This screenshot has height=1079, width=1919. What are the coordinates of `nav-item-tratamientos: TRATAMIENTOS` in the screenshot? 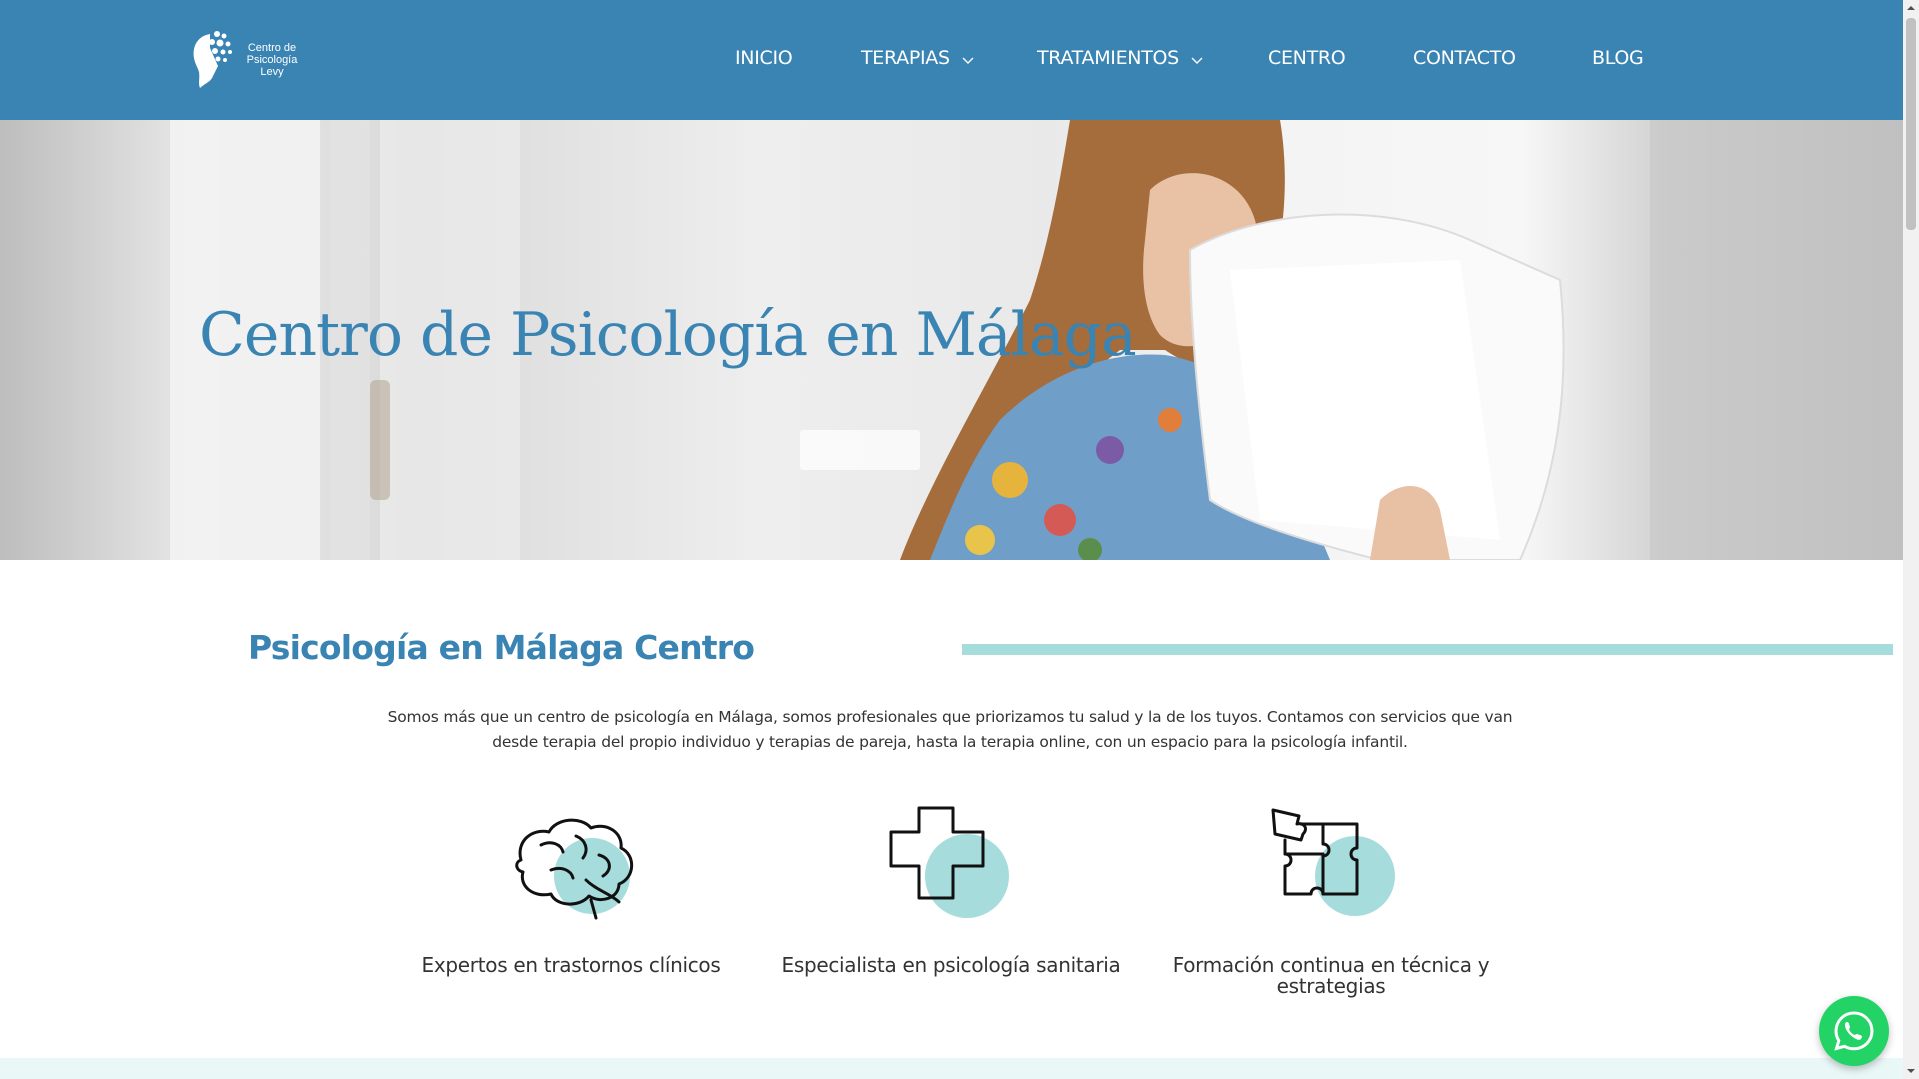 It's located at (1120, 58).